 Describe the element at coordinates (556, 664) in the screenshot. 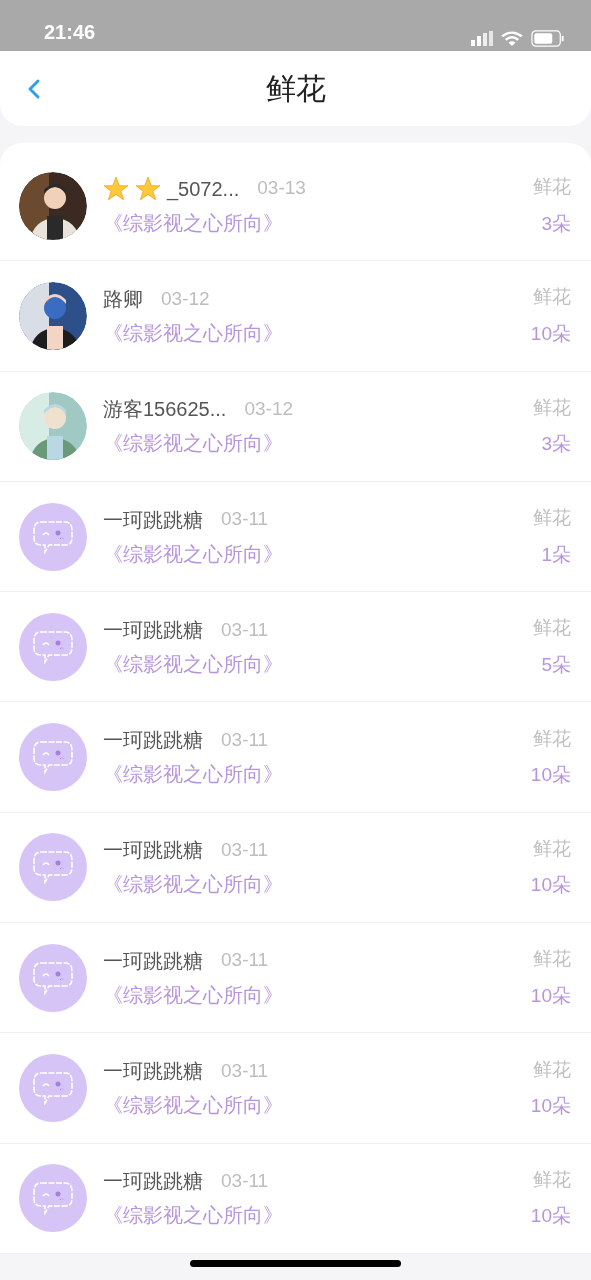

I see `flower-count: 5朵` at that location.